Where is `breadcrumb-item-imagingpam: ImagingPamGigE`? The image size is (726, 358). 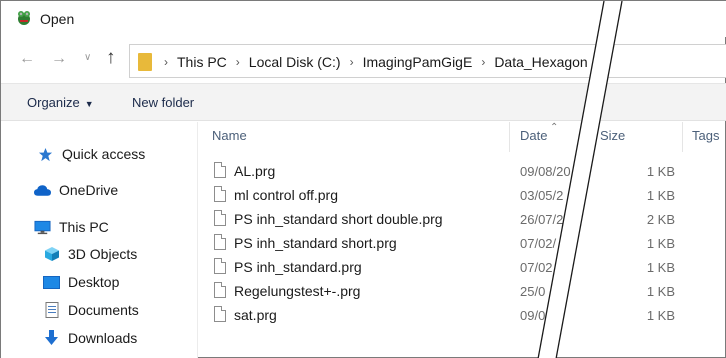
breadcrumb-item-imagingpam: ImagingPamGigE is located at coordinates (418, 62).